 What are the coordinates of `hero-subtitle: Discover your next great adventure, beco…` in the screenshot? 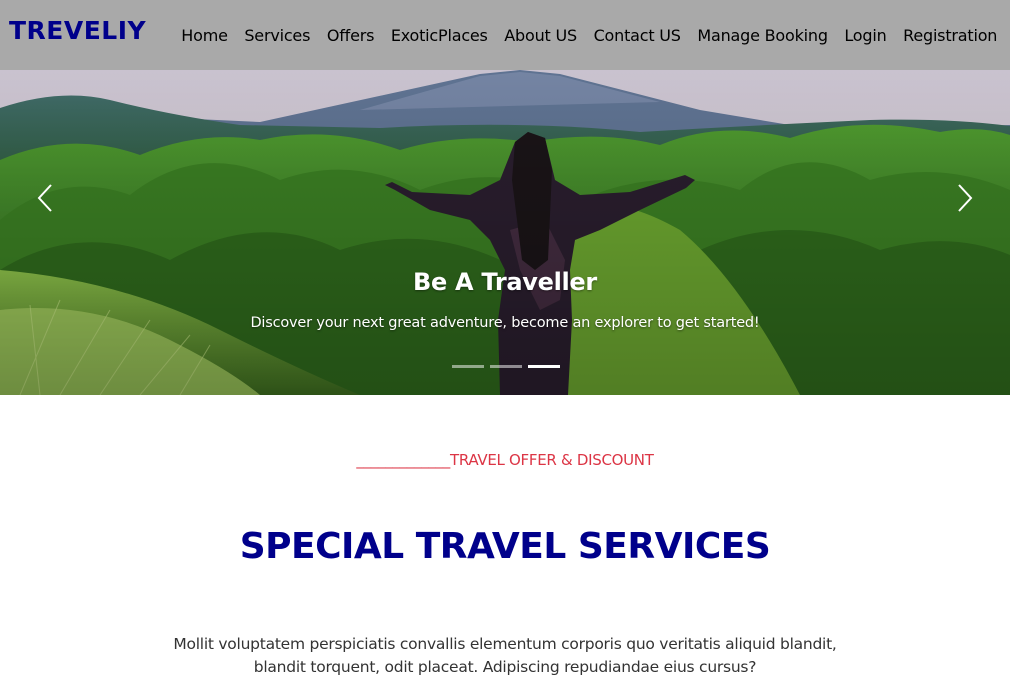 It's located at (505, 323).